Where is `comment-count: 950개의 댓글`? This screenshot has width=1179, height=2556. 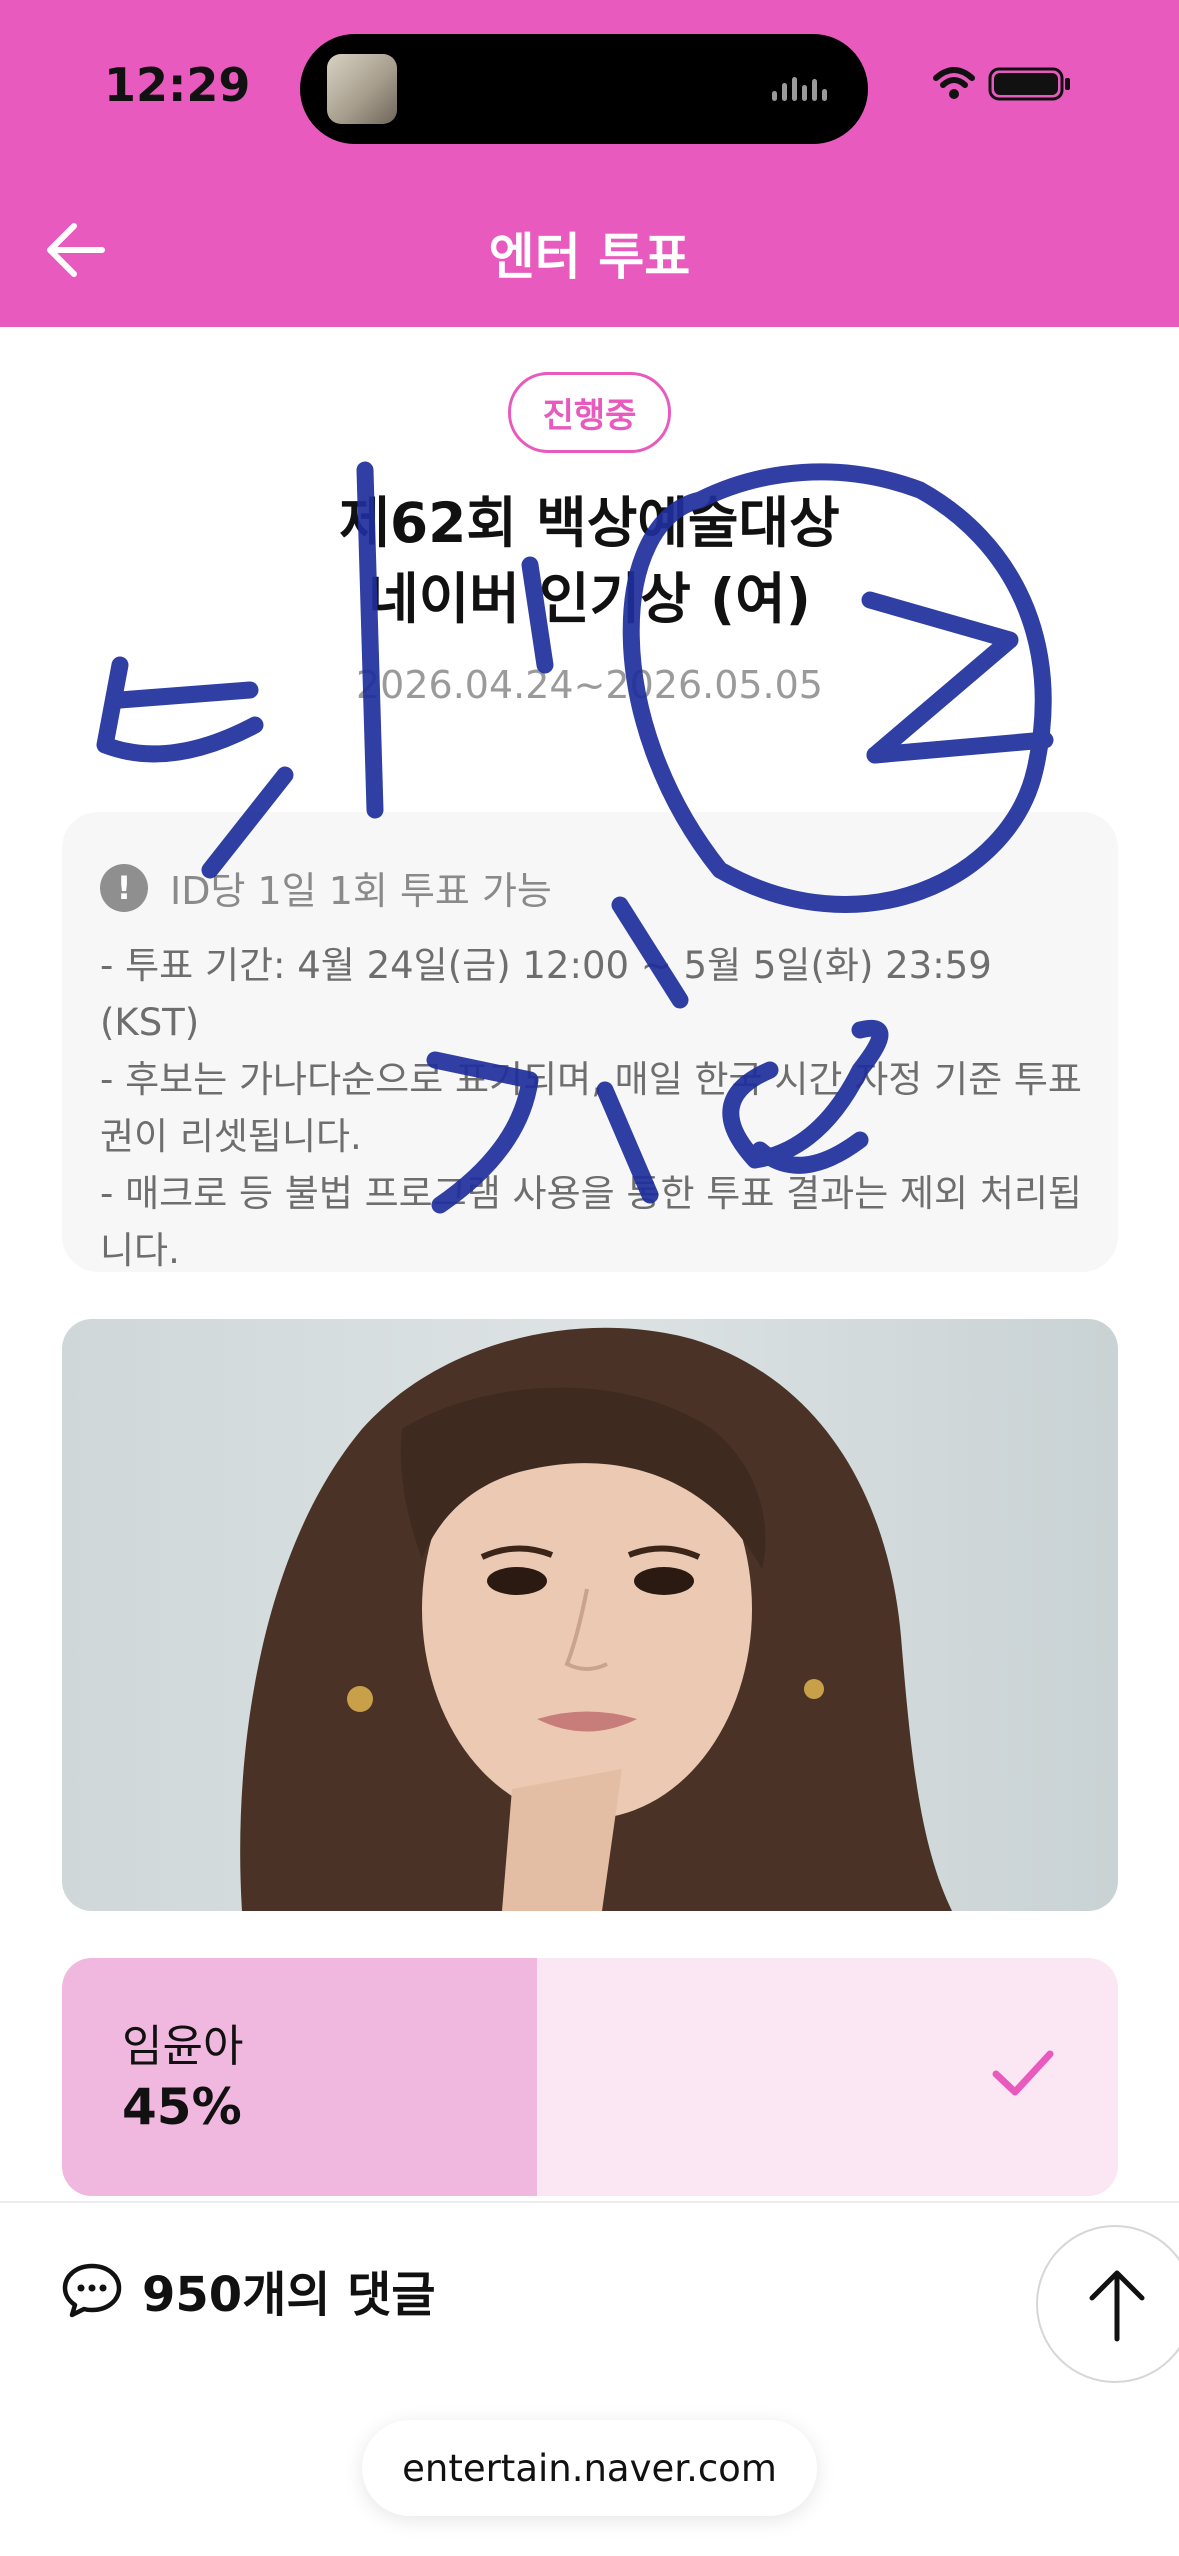 comment-count: 950개의 댓글 is located at coordinates (289, 2295).